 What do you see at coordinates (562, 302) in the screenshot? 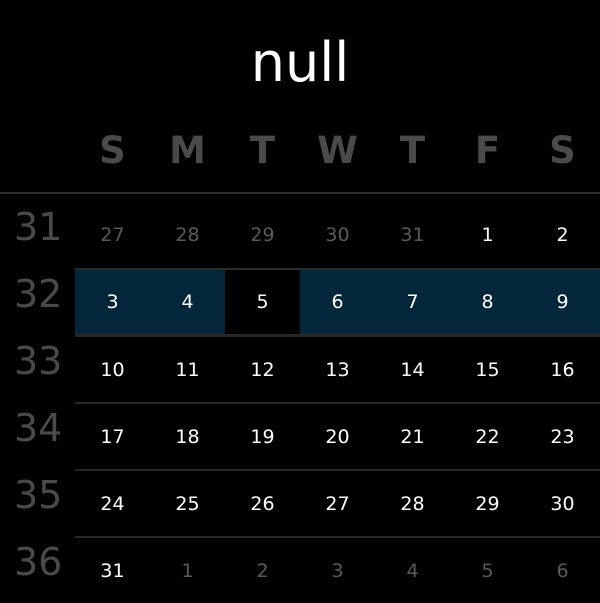
I see `day-cell: 9` at bounding box center [562, 302].